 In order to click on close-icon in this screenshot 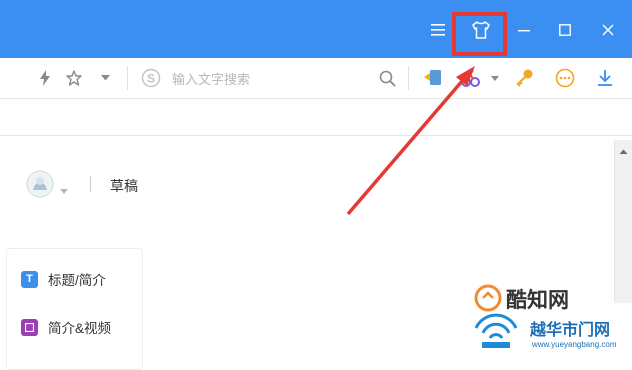, I will do `click(608, 30)`.